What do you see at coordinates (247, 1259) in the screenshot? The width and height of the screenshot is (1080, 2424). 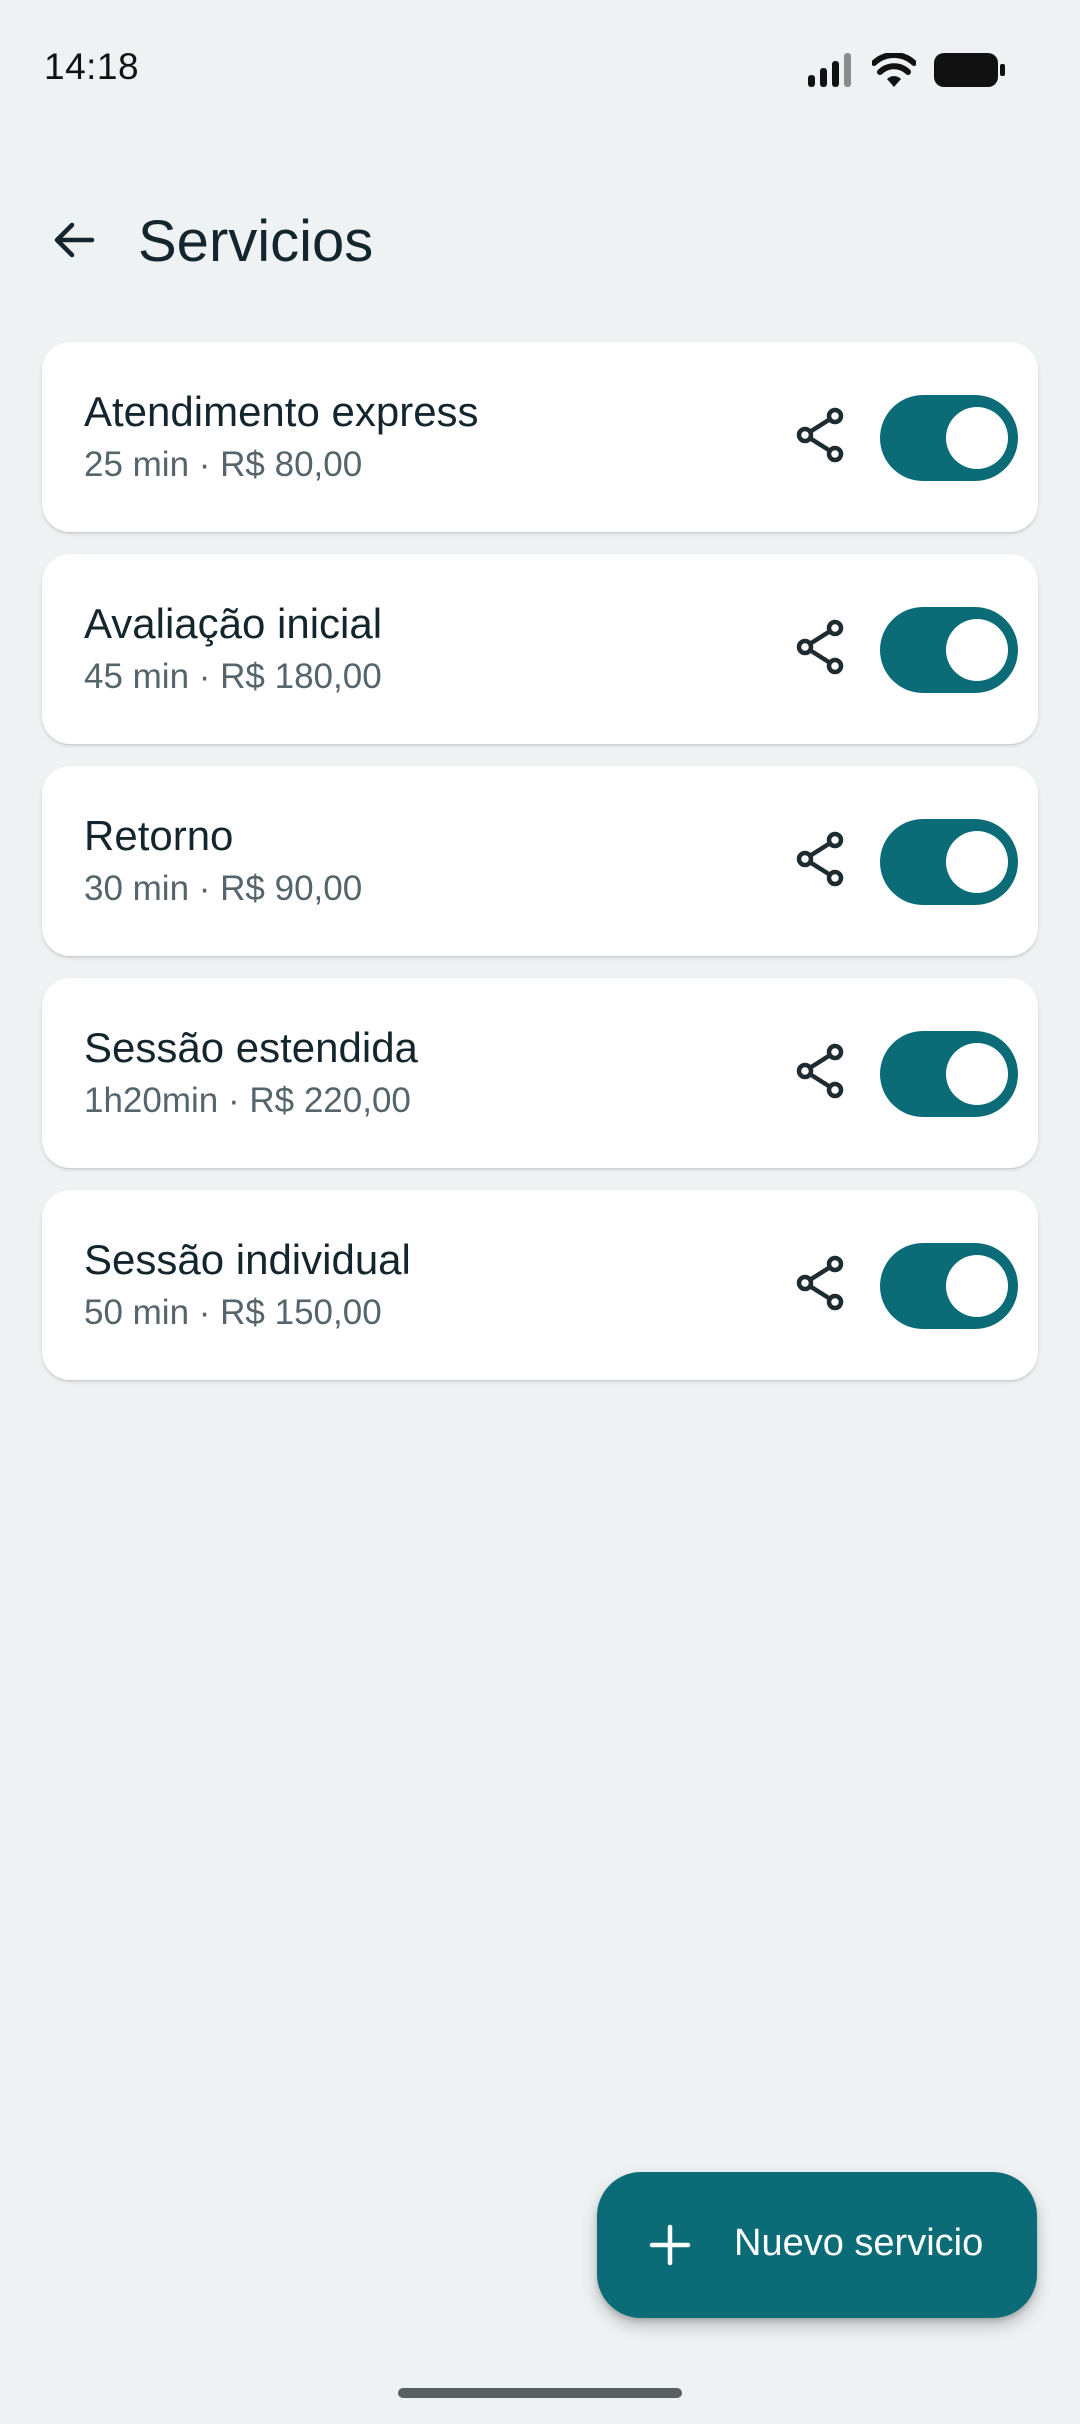 I see `service-name: Sessão individual` at bounding box center [247, 1259].